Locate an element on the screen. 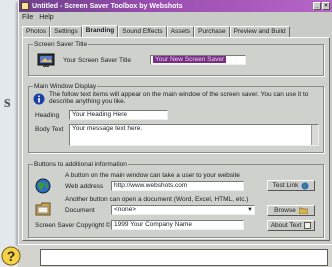 The width and height of the screenshot is (332, 267). document-select: <none> ▼ is located at coordinates (183, 210).